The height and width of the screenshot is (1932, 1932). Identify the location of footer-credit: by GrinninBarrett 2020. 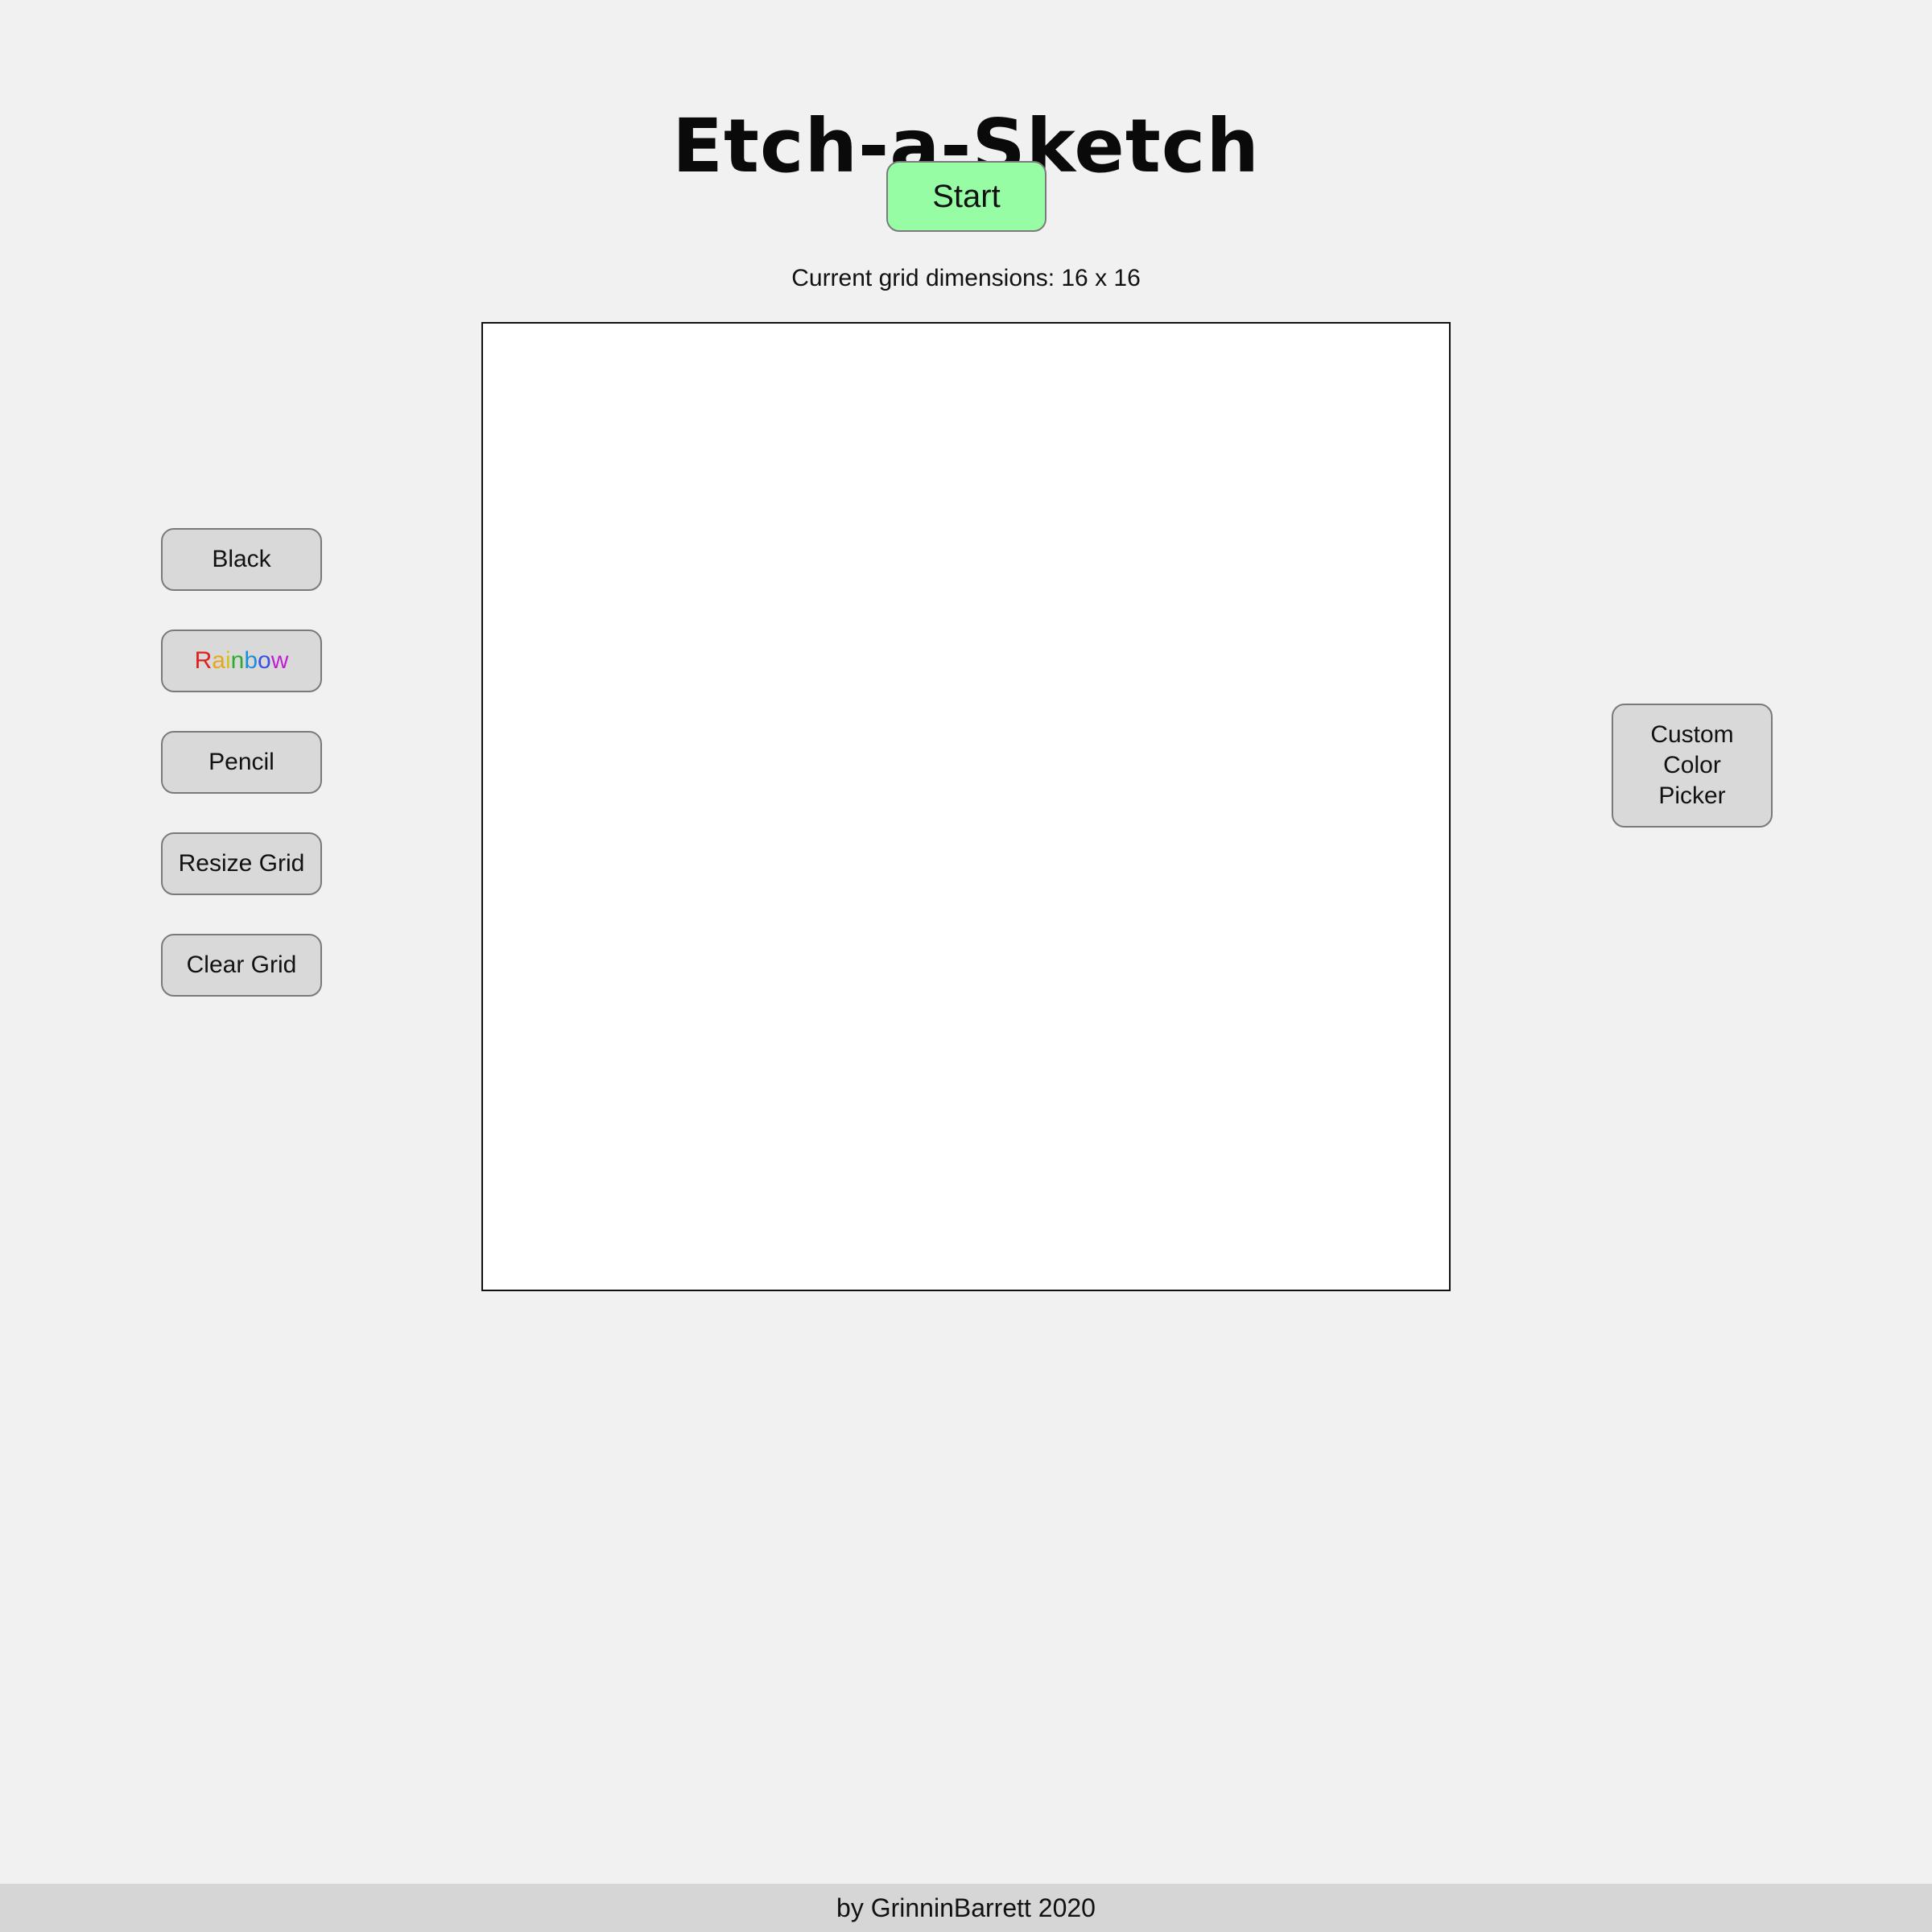
(966, 1907).